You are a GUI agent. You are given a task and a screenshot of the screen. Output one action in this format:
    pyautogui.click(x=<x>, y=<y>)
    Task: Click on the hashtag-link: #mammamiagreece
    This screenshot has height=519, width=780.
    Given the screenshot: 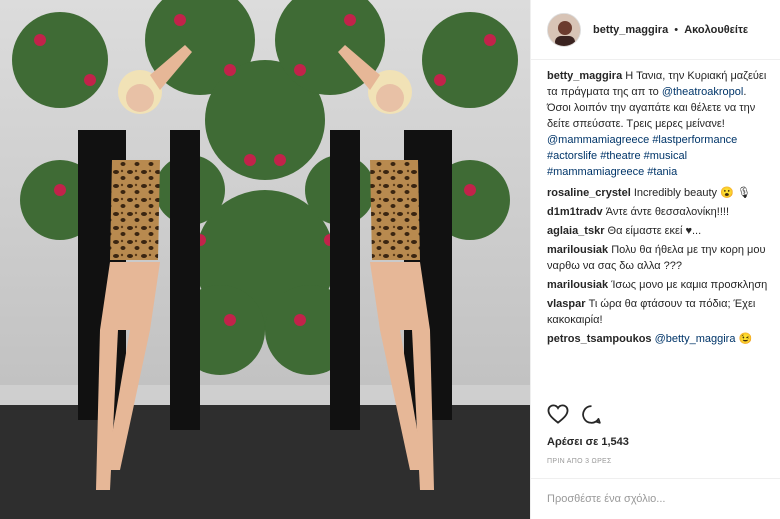 What is the action you would take?
    pyautogui.click(x=595, y=172)
    